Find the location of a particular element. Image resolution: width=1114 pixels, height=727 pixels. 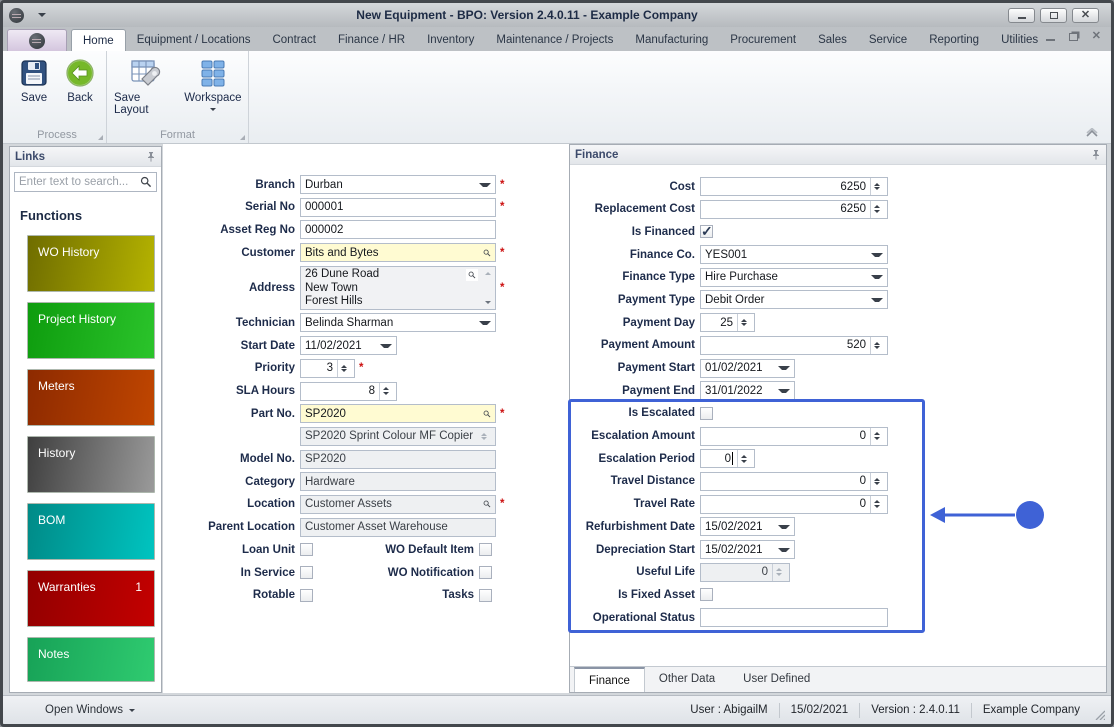

doc-minimize-icon is located at coordinates (1050, 39).